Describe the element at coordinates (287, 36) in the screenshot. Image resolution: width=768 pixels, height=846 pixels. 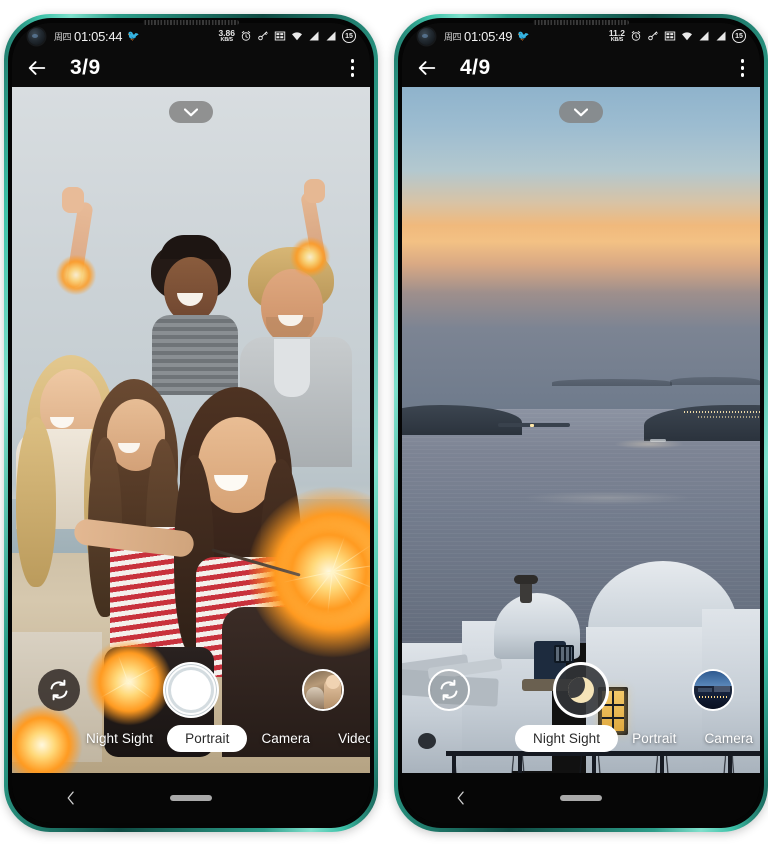
I see `status-bar-right-1: 3.86 KB/S 15` at that location.